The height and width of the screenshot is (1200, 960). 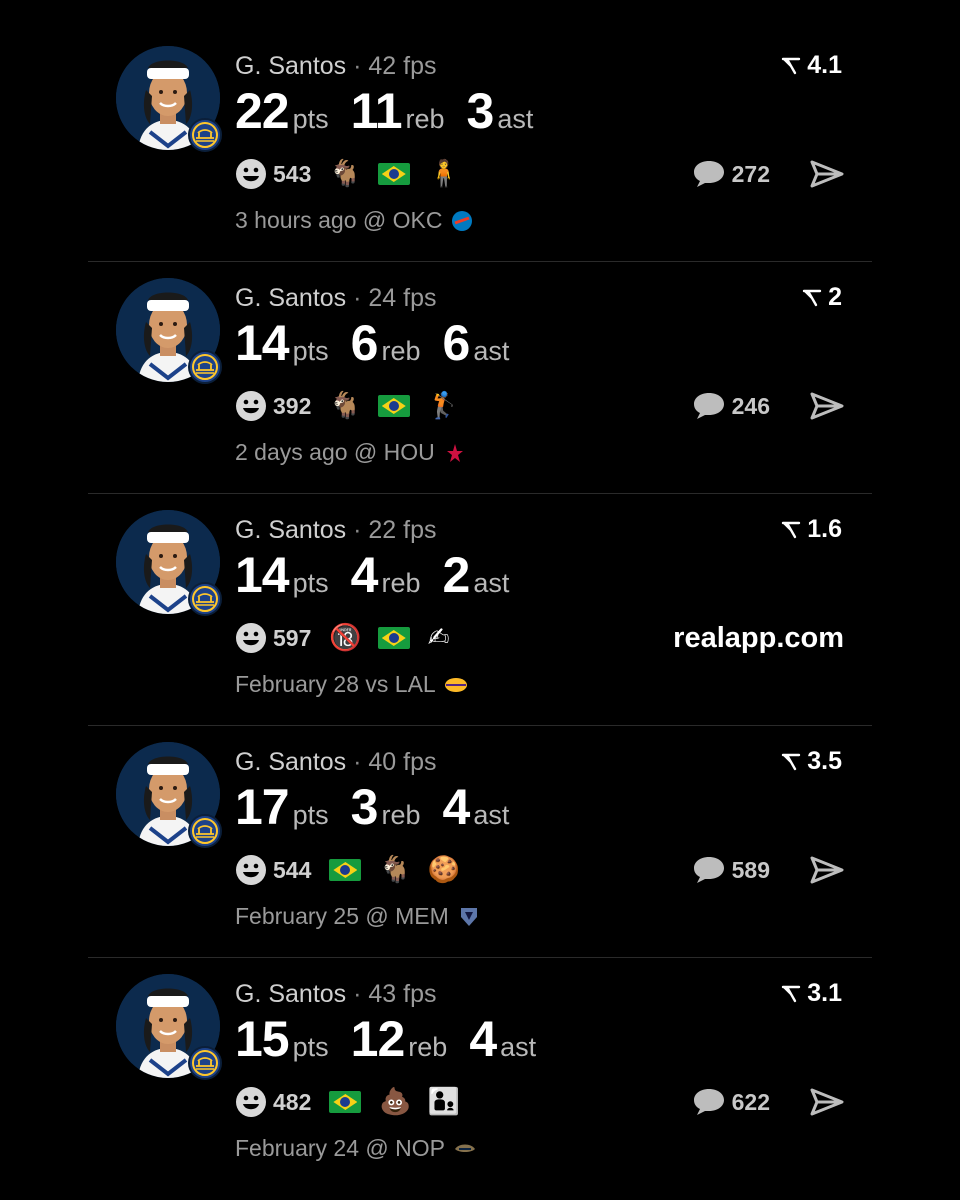 What do you see at coordinates (751, 406) in the screenshot?
I see `comment-count: 246` at bounding box center [751, 406].